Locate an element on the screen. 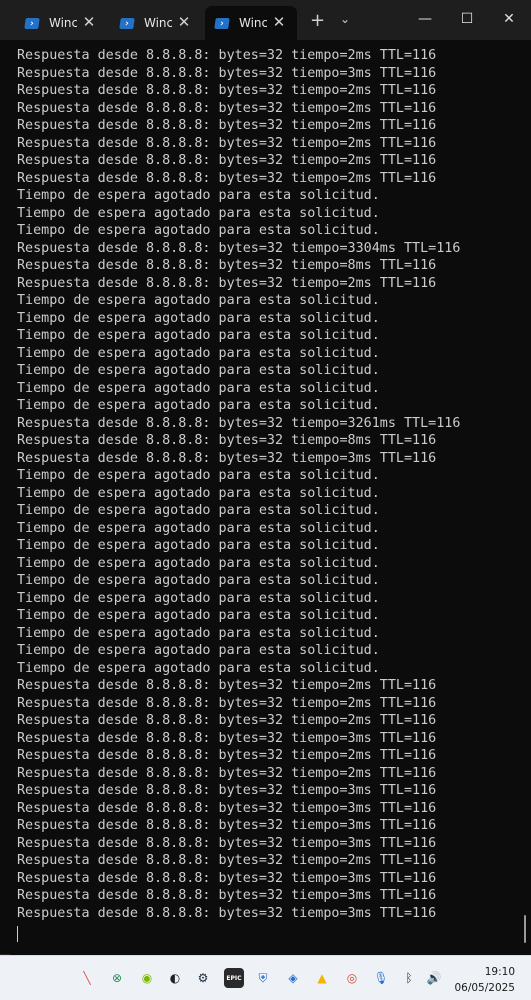  shield-icon: ⛨ is located at coordinates (263, 978).